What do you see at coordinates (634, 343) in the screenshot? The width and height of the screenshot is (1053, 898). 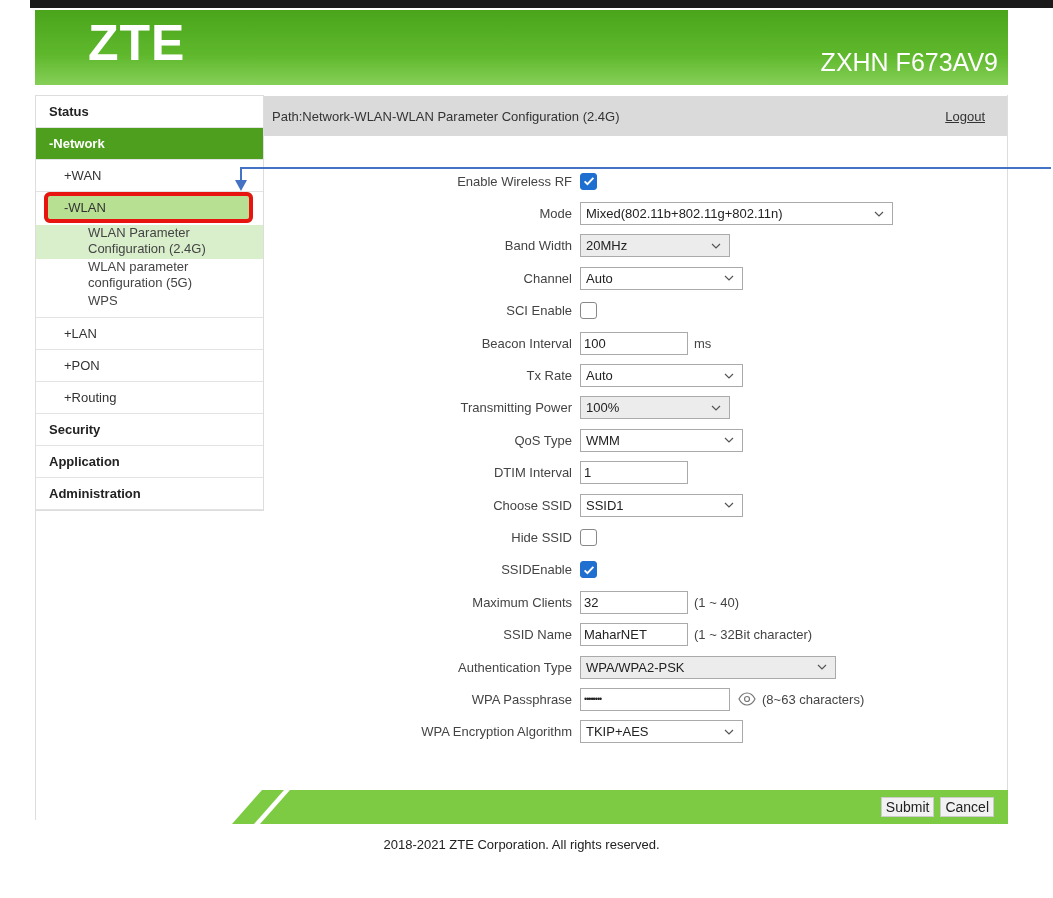 I see `input-field: 100` at bounding box center [634, 343].